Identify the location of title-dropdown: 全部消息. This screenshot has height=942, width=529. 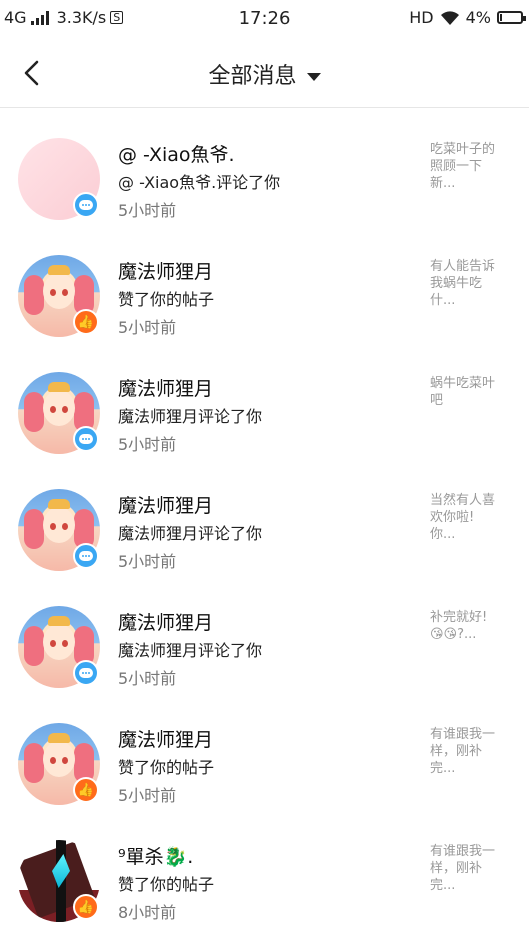
(264, 74).